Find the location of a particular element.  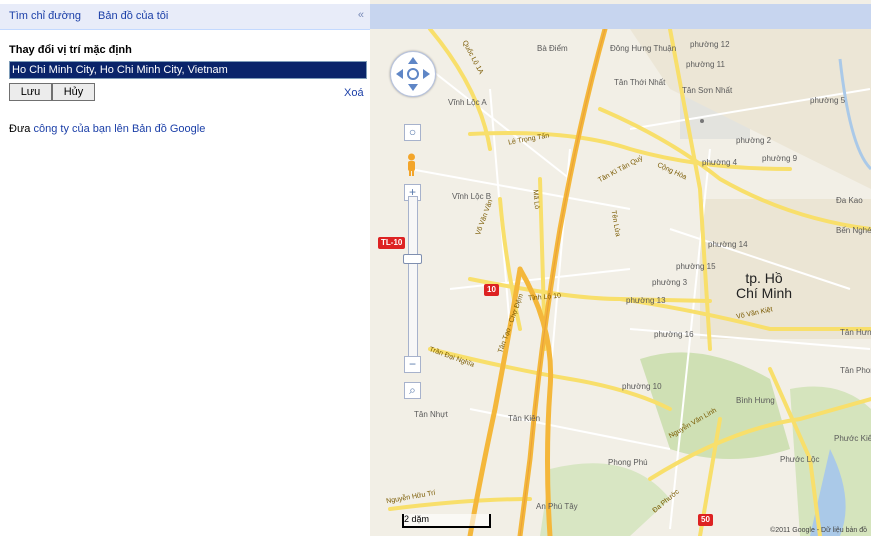

tab-directions: Tìm chỉ đường is located at coordinates (45, 16).